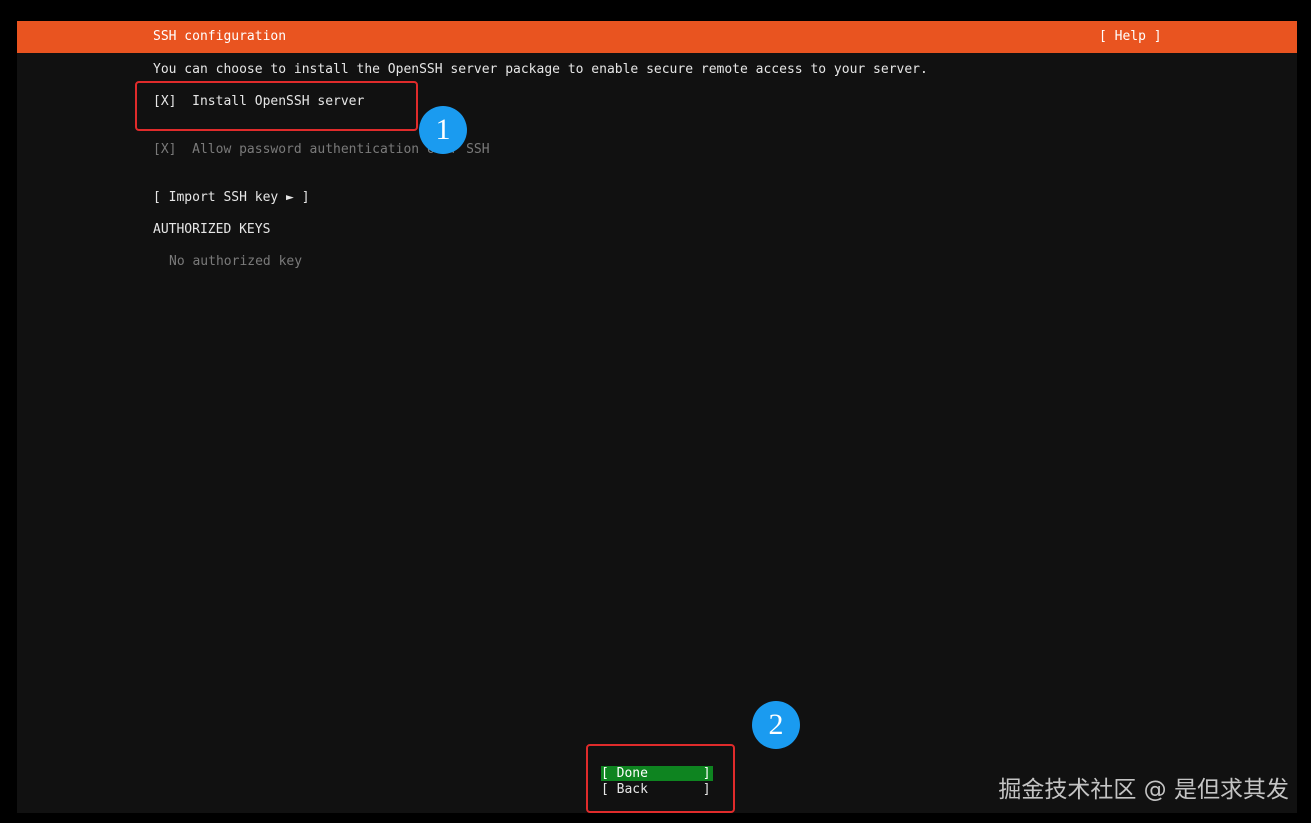  What do you see at coordinates (660, 778) in the screenshot?
I see `annotation-highlight-done` at bounding box center [660, 778].